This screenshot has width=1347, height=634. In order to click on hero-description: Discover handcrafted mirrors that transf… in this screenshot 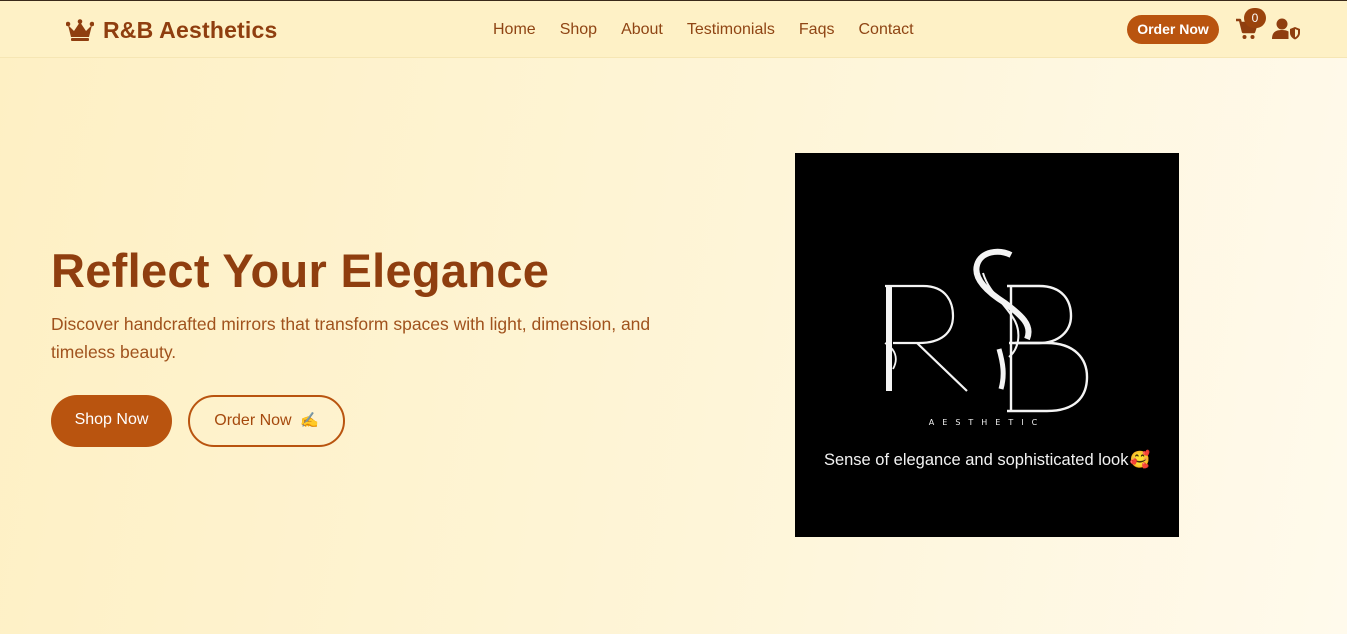, I will do `click(351, 338)`.